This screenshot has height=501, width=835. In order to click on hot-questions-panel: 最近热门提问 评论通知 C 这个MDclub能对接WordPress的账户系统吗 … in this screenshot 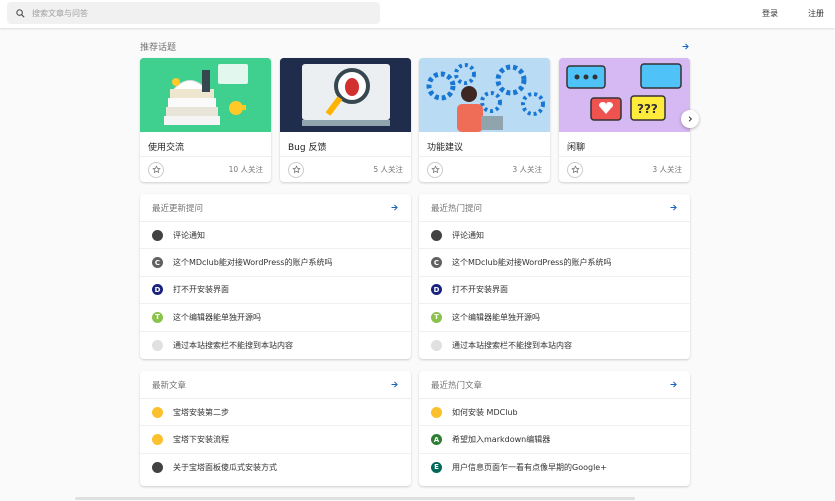, I will do `click(554, 276)`.